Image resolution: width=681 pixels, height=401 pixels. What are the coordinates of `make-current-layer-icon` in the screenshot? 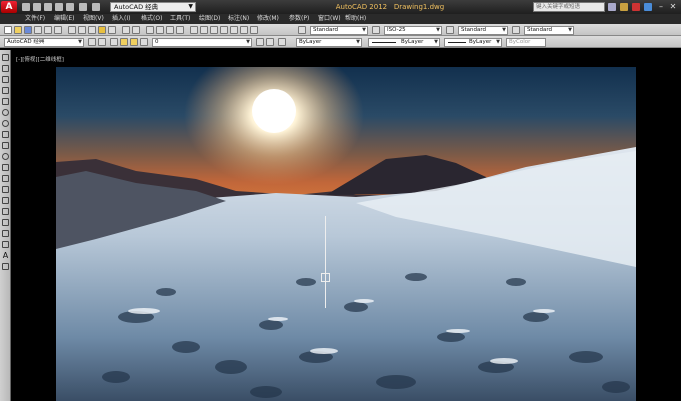 It's located at (260, 42).